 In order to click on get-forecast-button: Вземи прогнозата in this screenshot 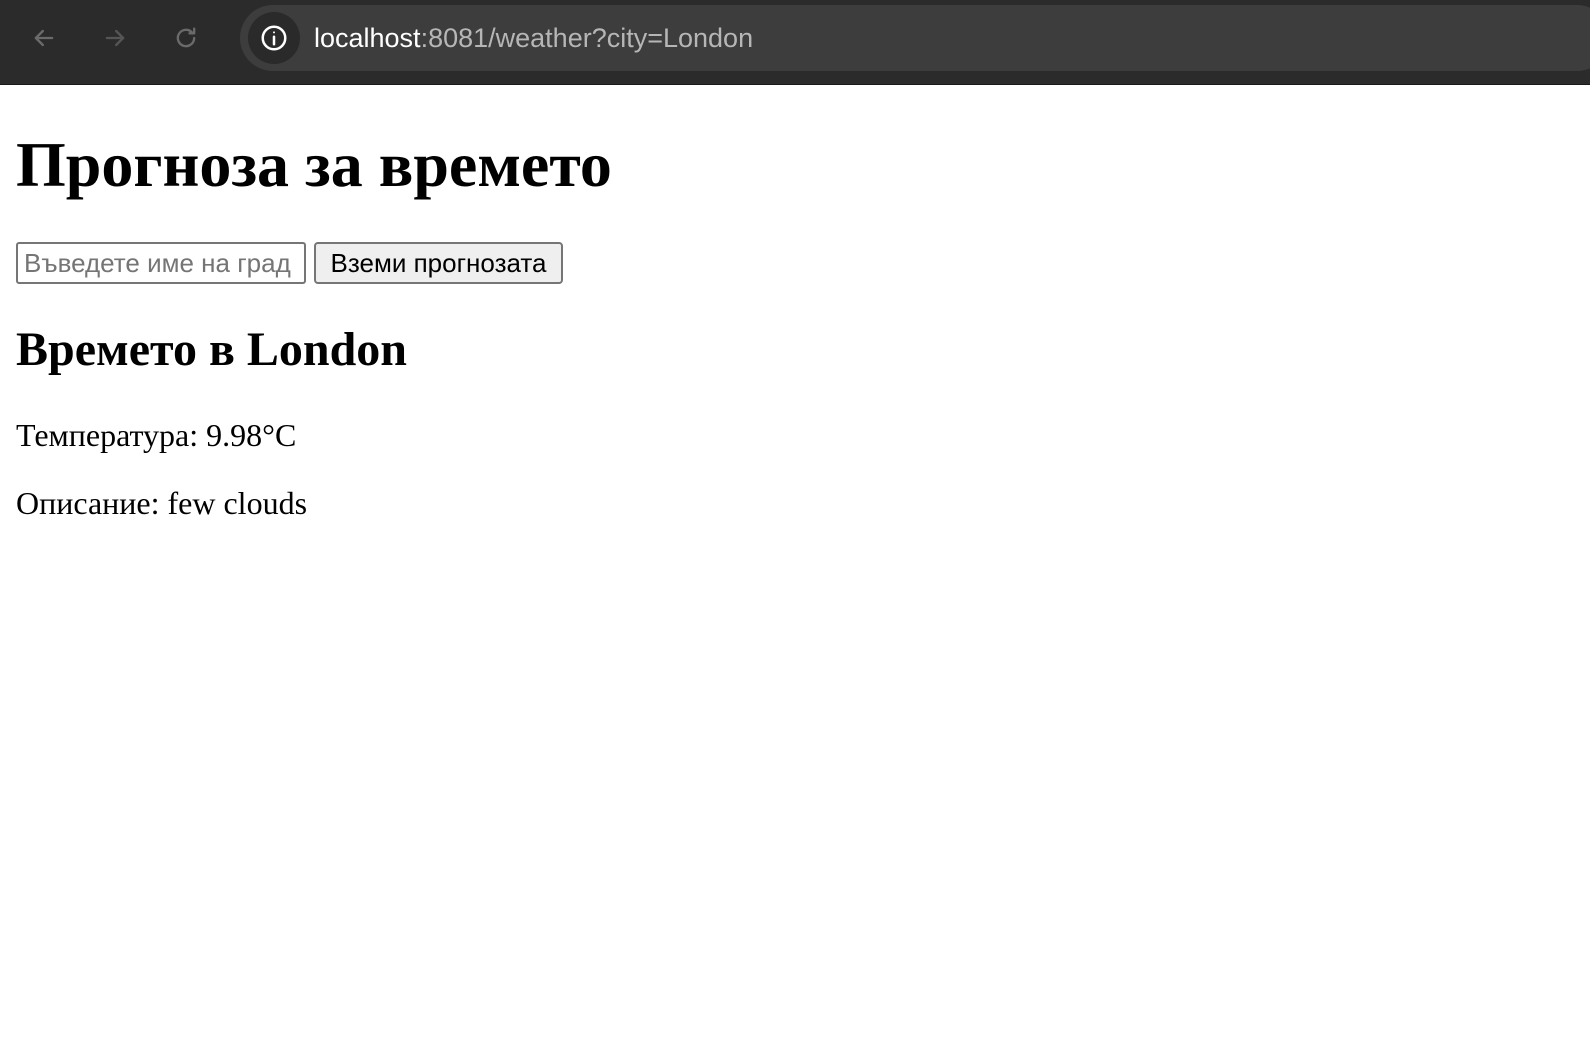, I will do `click(438, 263)`.